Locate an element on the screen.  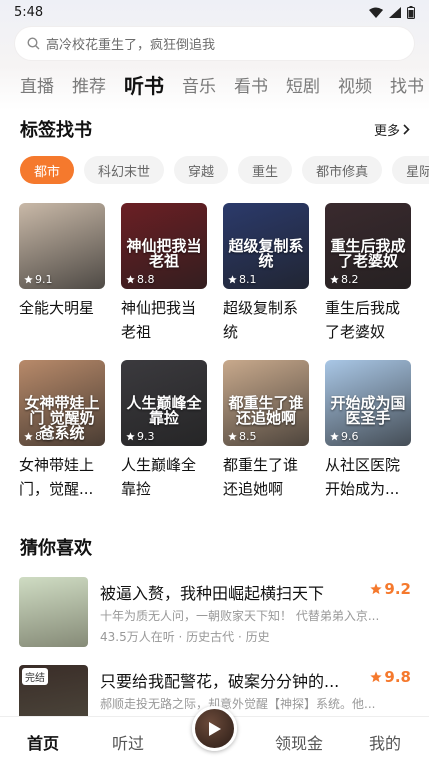
book-card: 人生巅峰全靠捡 9.3 人生巅峰全靠捡 is located at coordinates (164, 430).